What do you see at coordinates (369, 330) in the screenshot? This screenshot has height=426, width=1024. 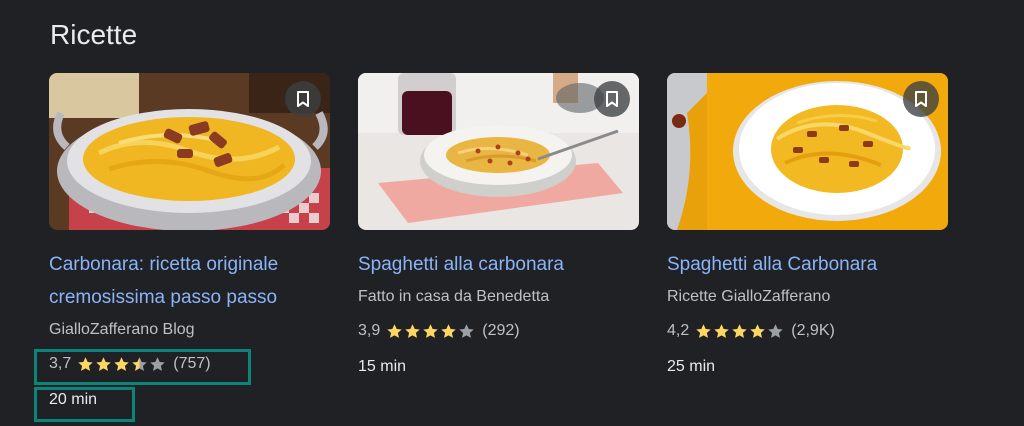 I see `rating-value: 3,9` at bounding box center [369, 330].